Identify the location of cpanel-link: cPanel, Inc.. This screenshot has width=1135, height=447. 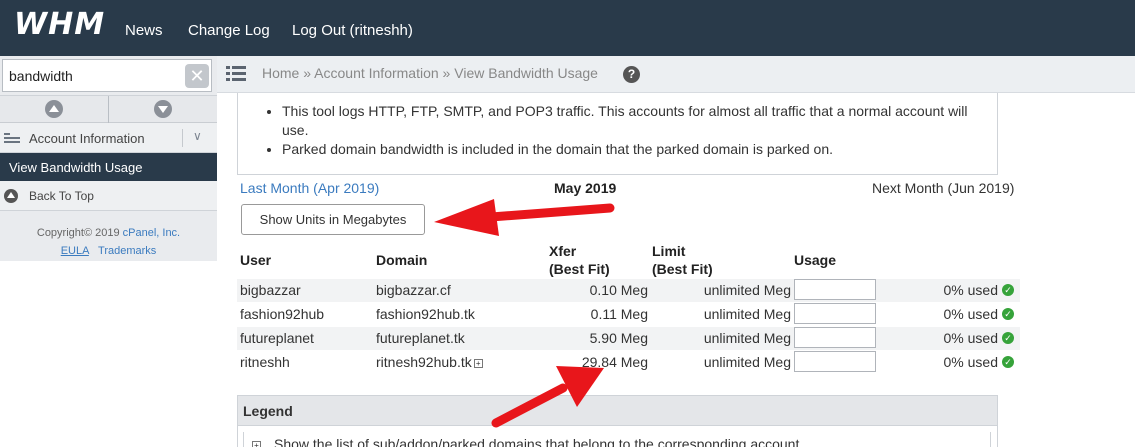
(151, 233).